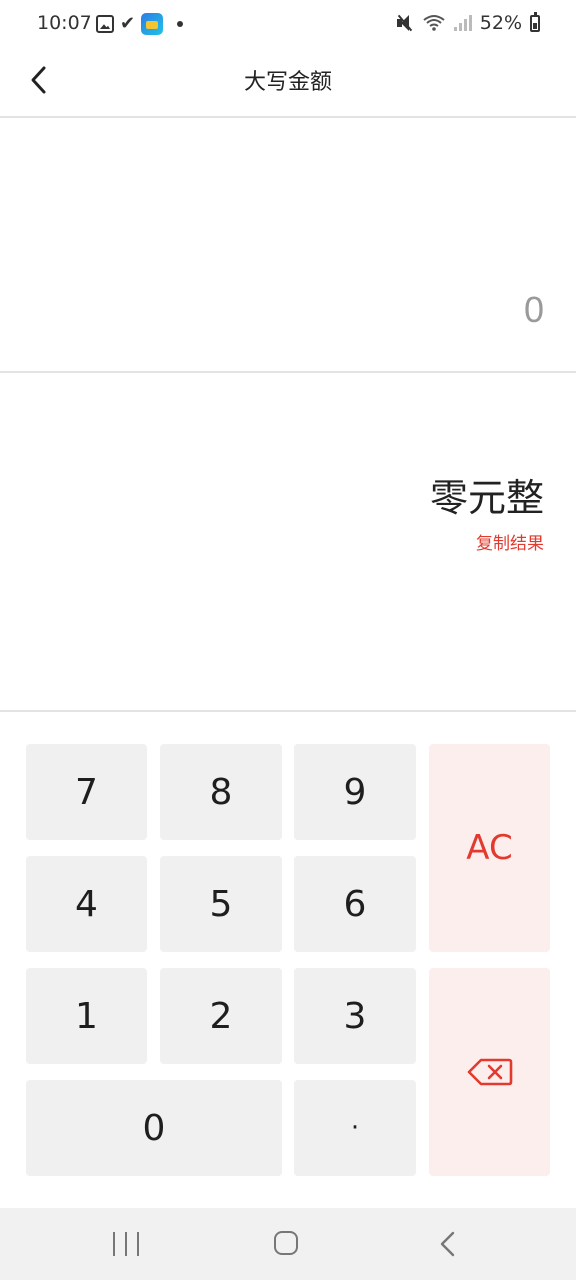 This screenshot has height=1280, width=576. I want to click on gallery-icon, so click(105, 24).